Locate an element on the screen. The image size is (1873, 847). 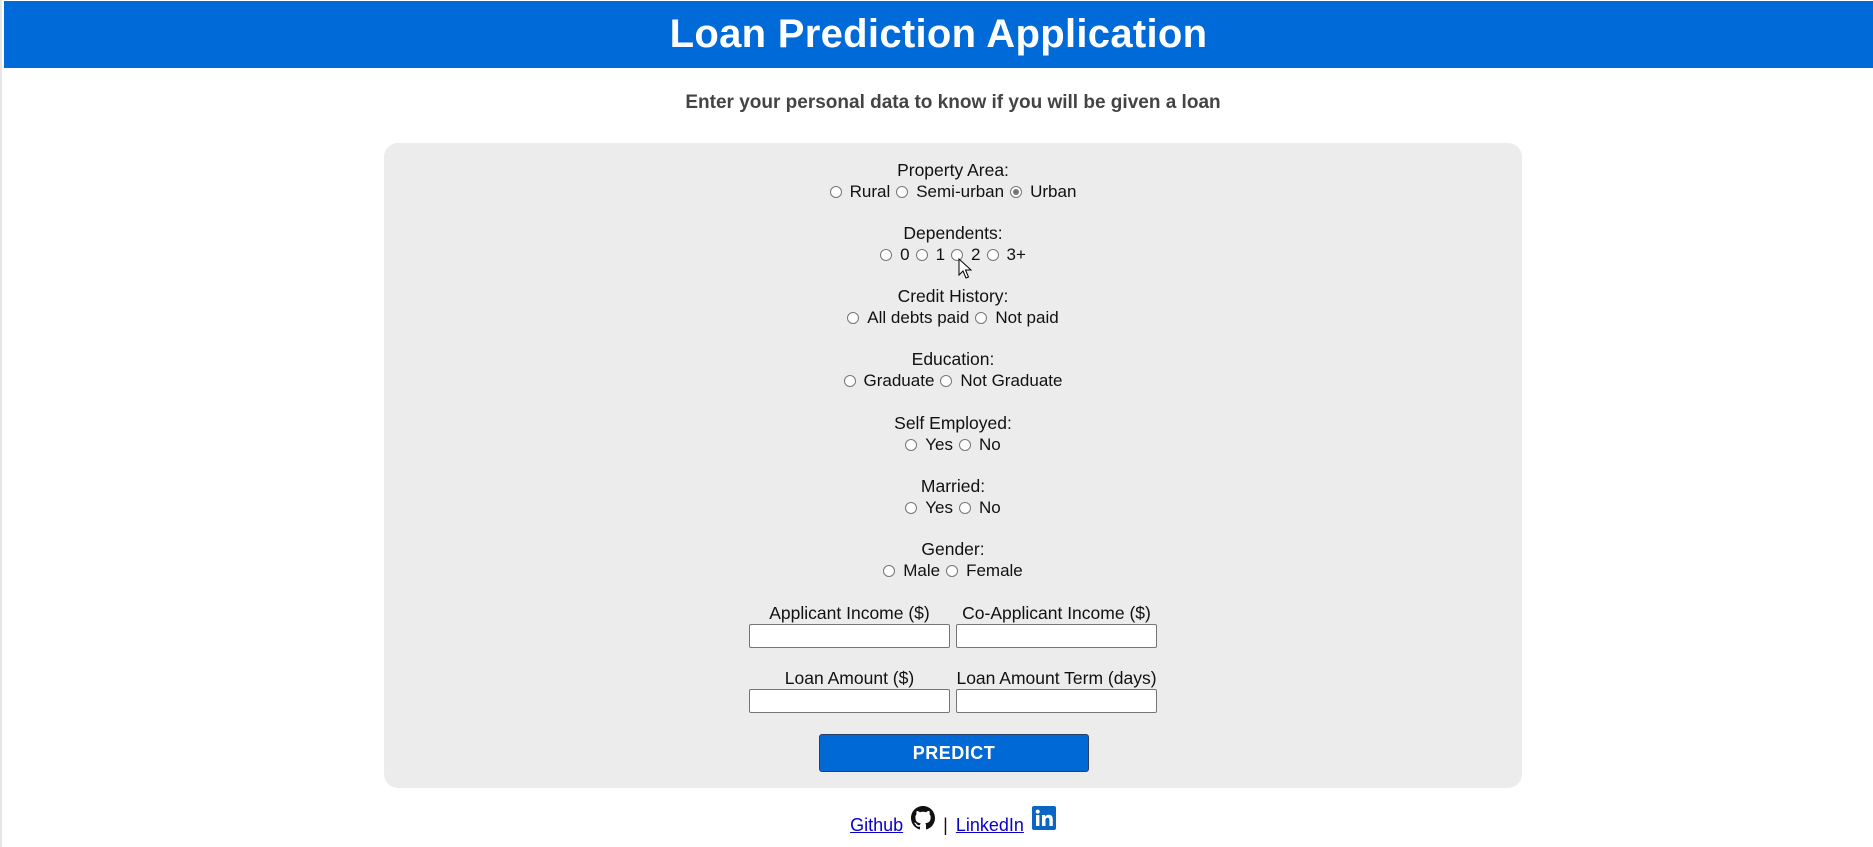
education-option: Not Graduate is located at coordinates (1001, 381).